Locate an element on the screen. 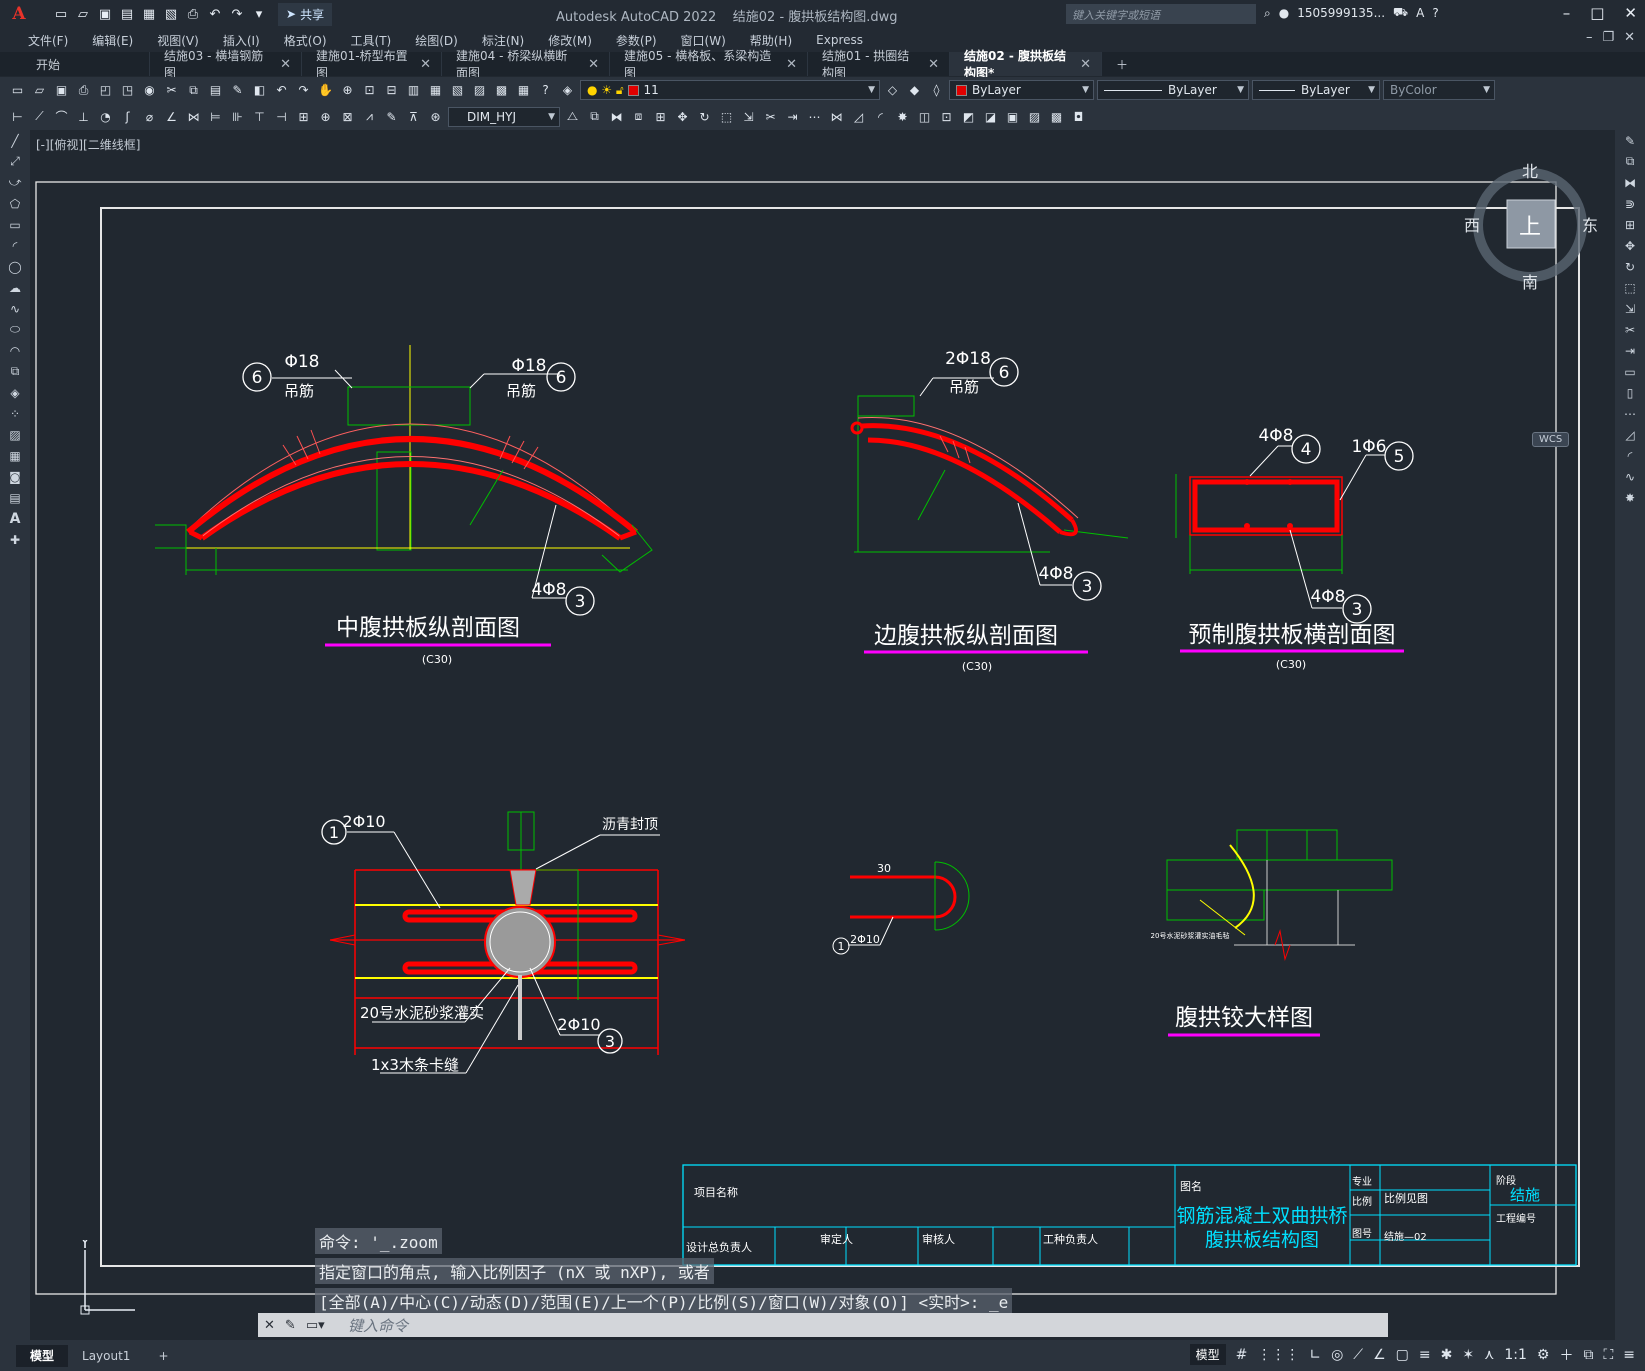  dim-textedit-icon: ⊼ is located at coordinates (413, 116).